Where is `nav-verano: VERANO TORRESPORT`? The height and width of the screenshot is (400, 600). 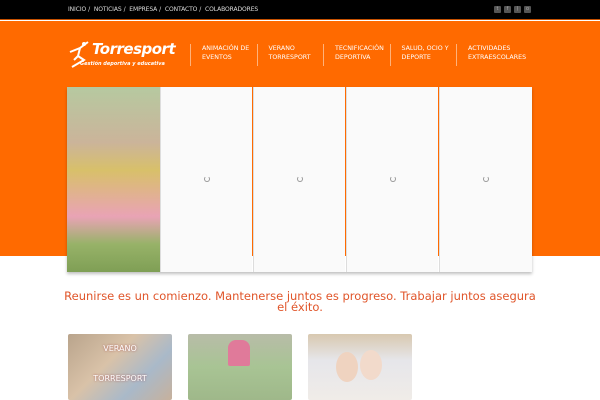 nav-verano: VERANO TORRESPORT is located at coordinates (290, 55).